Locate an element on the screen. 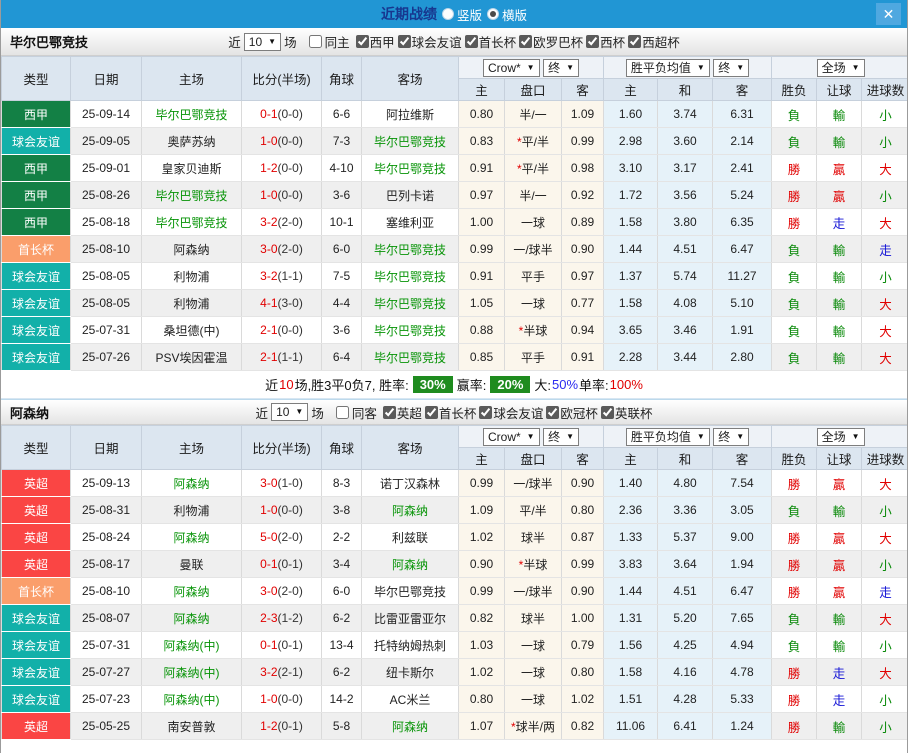  handicap-home-odds: 1.09 is located at coordinates (481, 510).